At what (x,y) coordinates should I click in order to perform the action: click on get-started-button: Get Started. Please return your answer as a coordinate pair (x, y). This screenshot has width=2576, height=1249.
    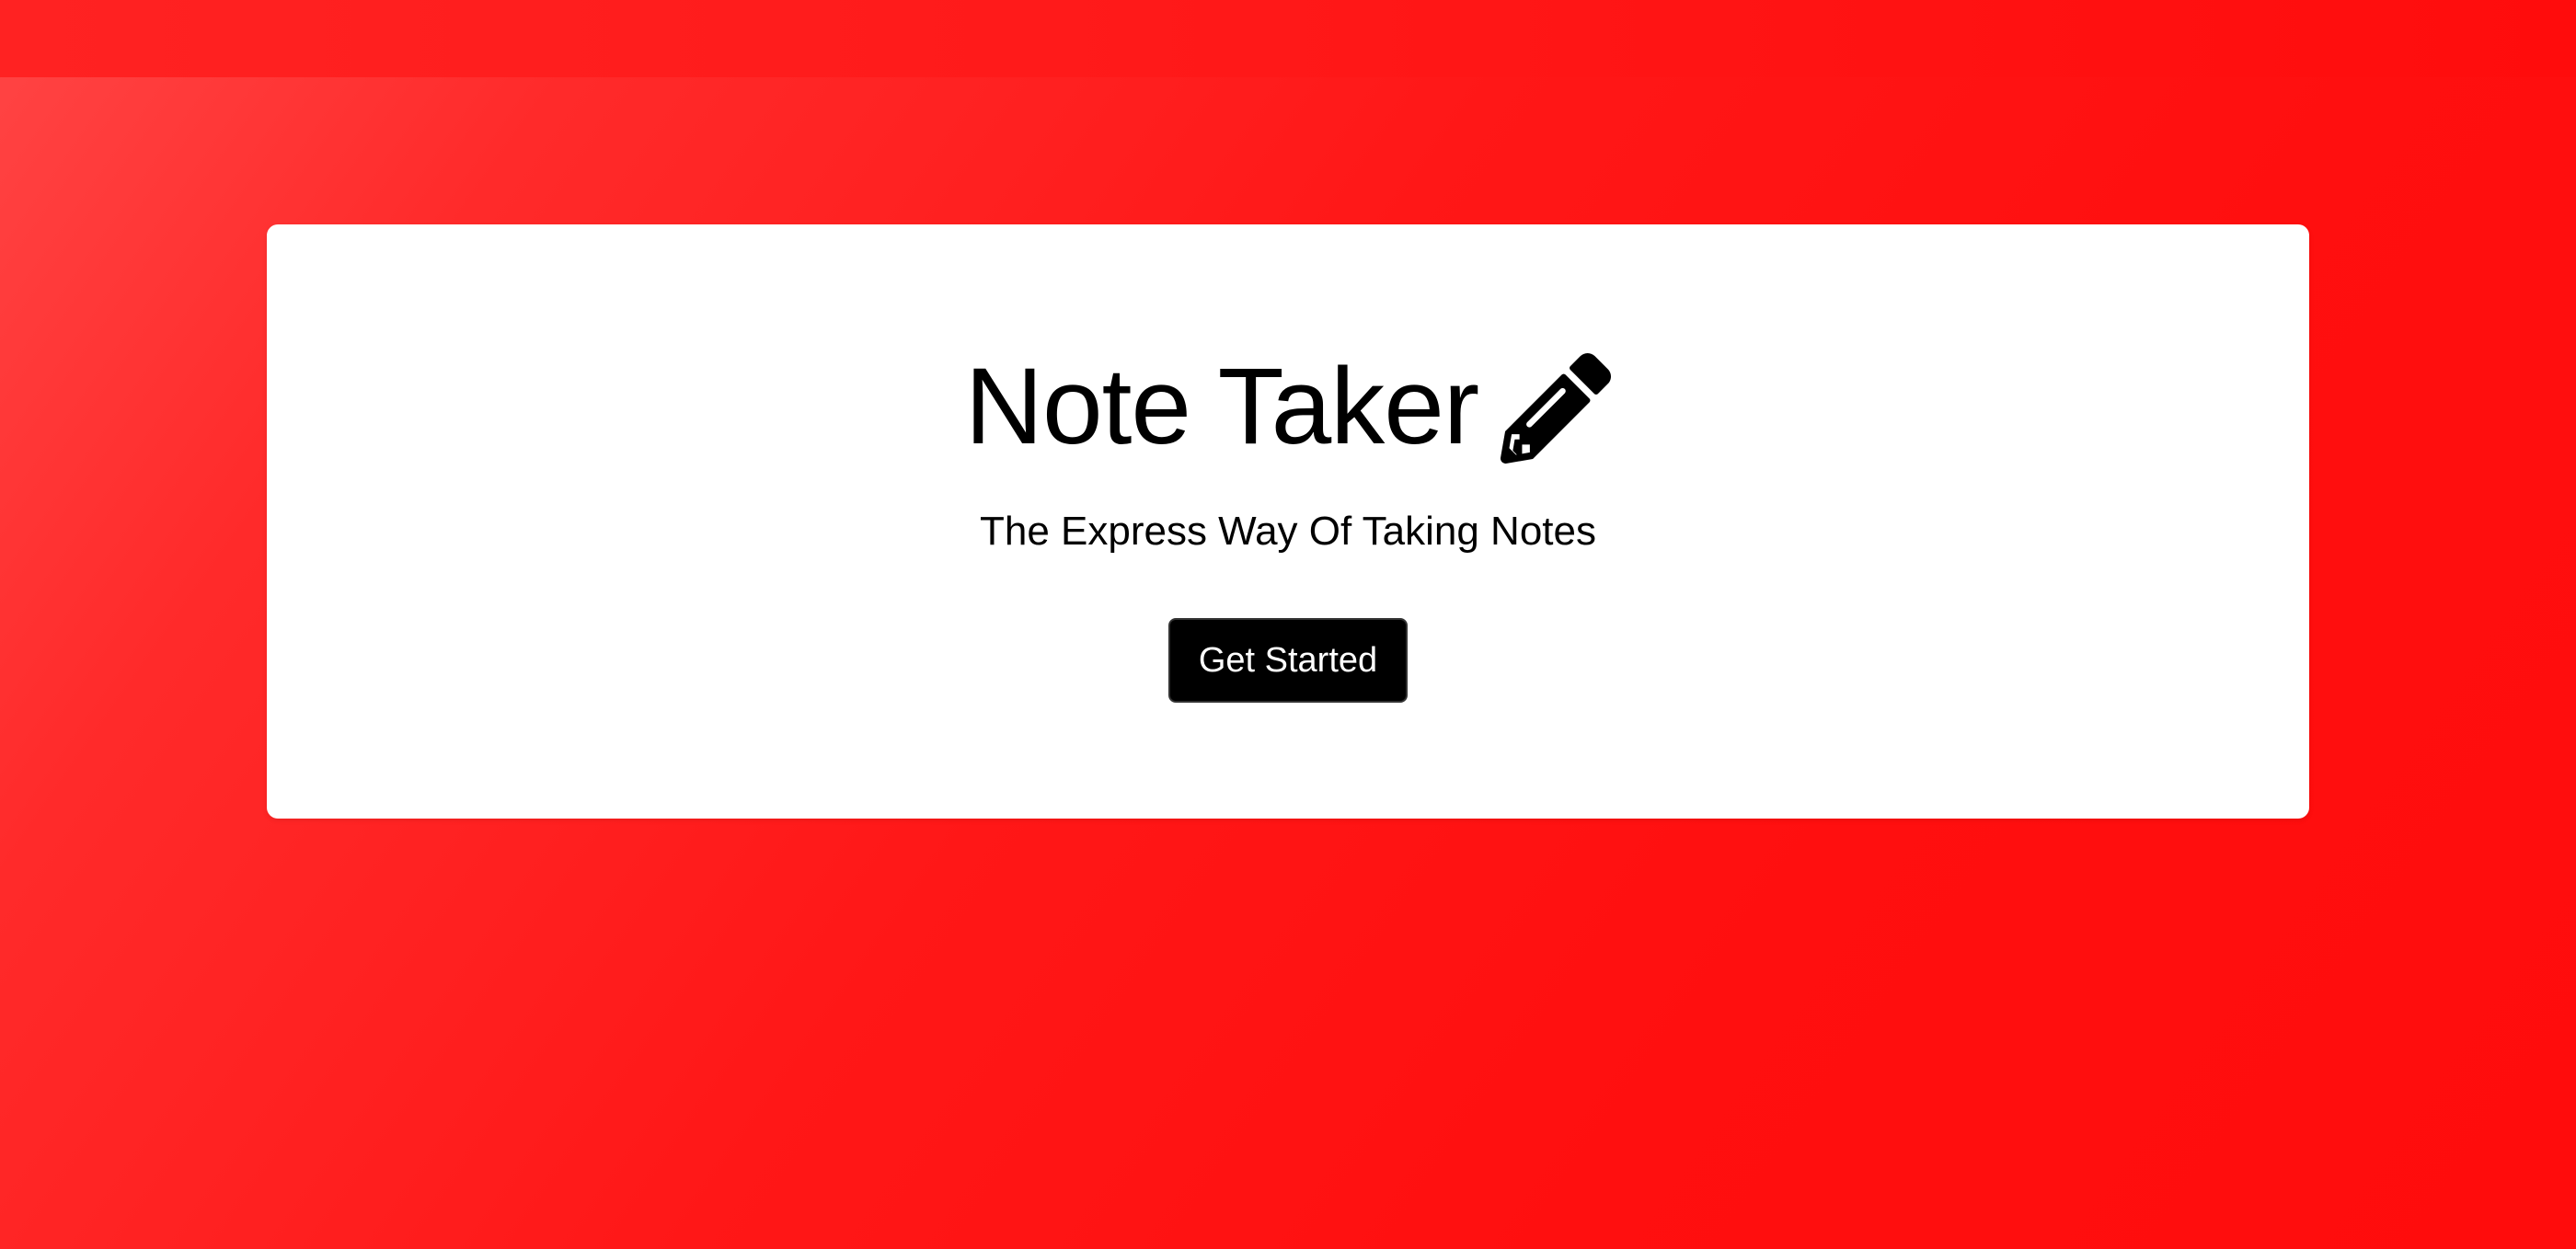
    Looking at the image, I should click on (1288, 660).